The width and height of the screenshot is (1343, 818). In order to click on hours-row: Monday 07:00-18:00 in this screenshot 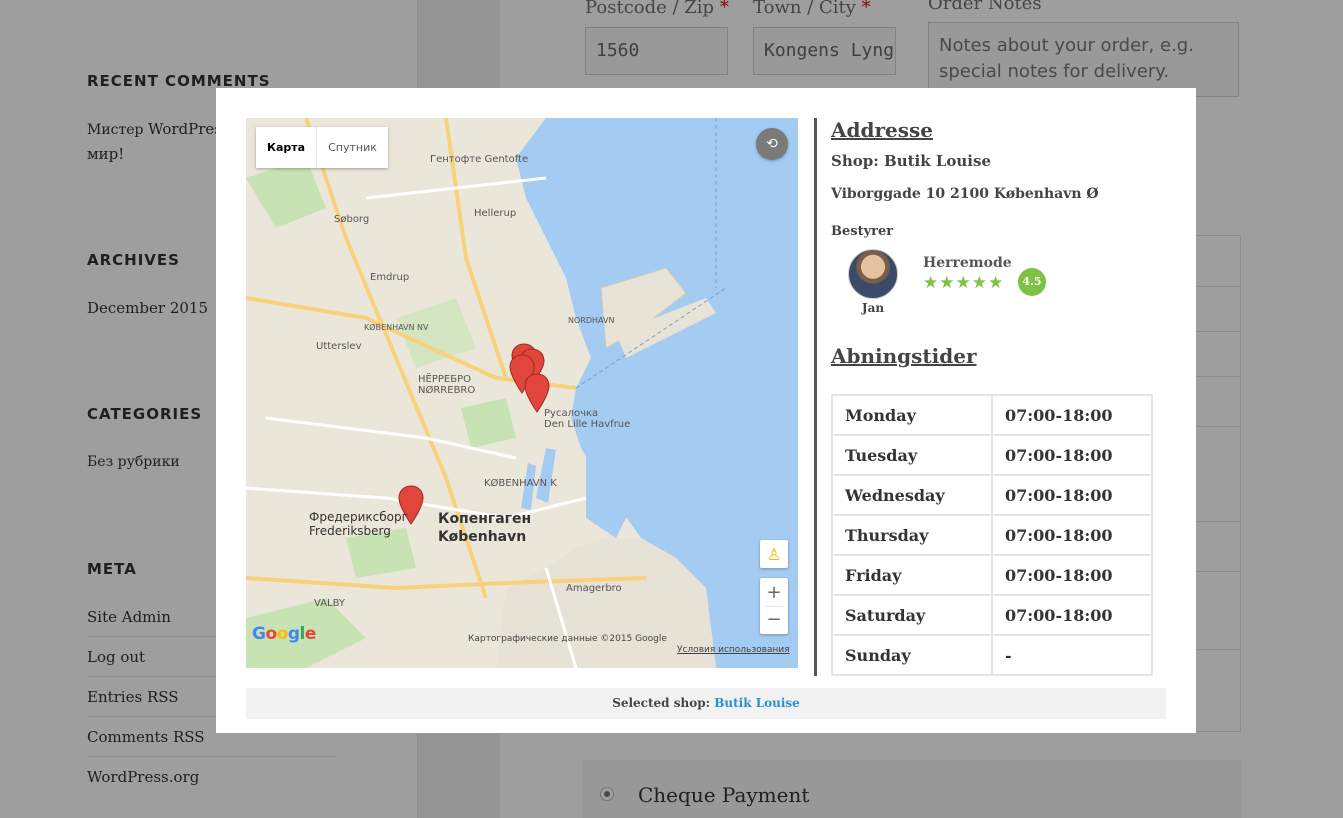, I will do `click(992, 415)`.